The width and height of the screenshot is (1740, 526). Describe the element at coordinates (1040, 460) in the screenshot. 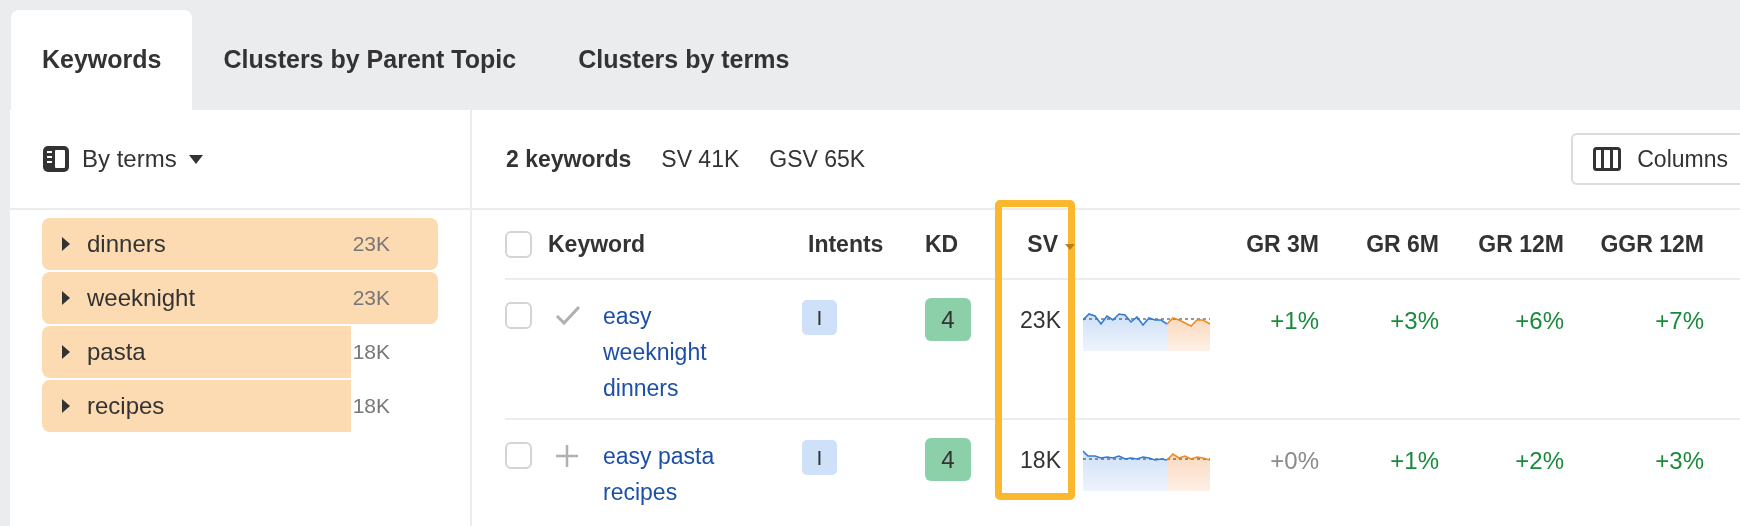

I see `search-volume: 18K` at that location.